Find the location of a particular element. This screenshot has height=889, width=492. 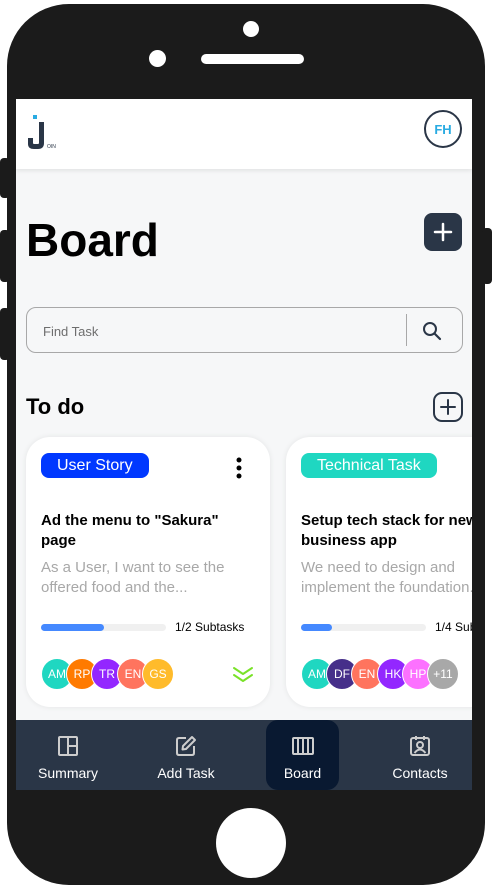

volume-down-button is located at coordinates (5, 334).